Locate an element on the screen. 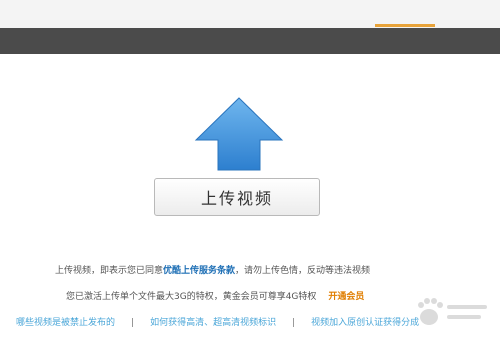 This screenshot has height=343, width=500. open-membership-link: 开通会员 is located at coordinates (346, 297).